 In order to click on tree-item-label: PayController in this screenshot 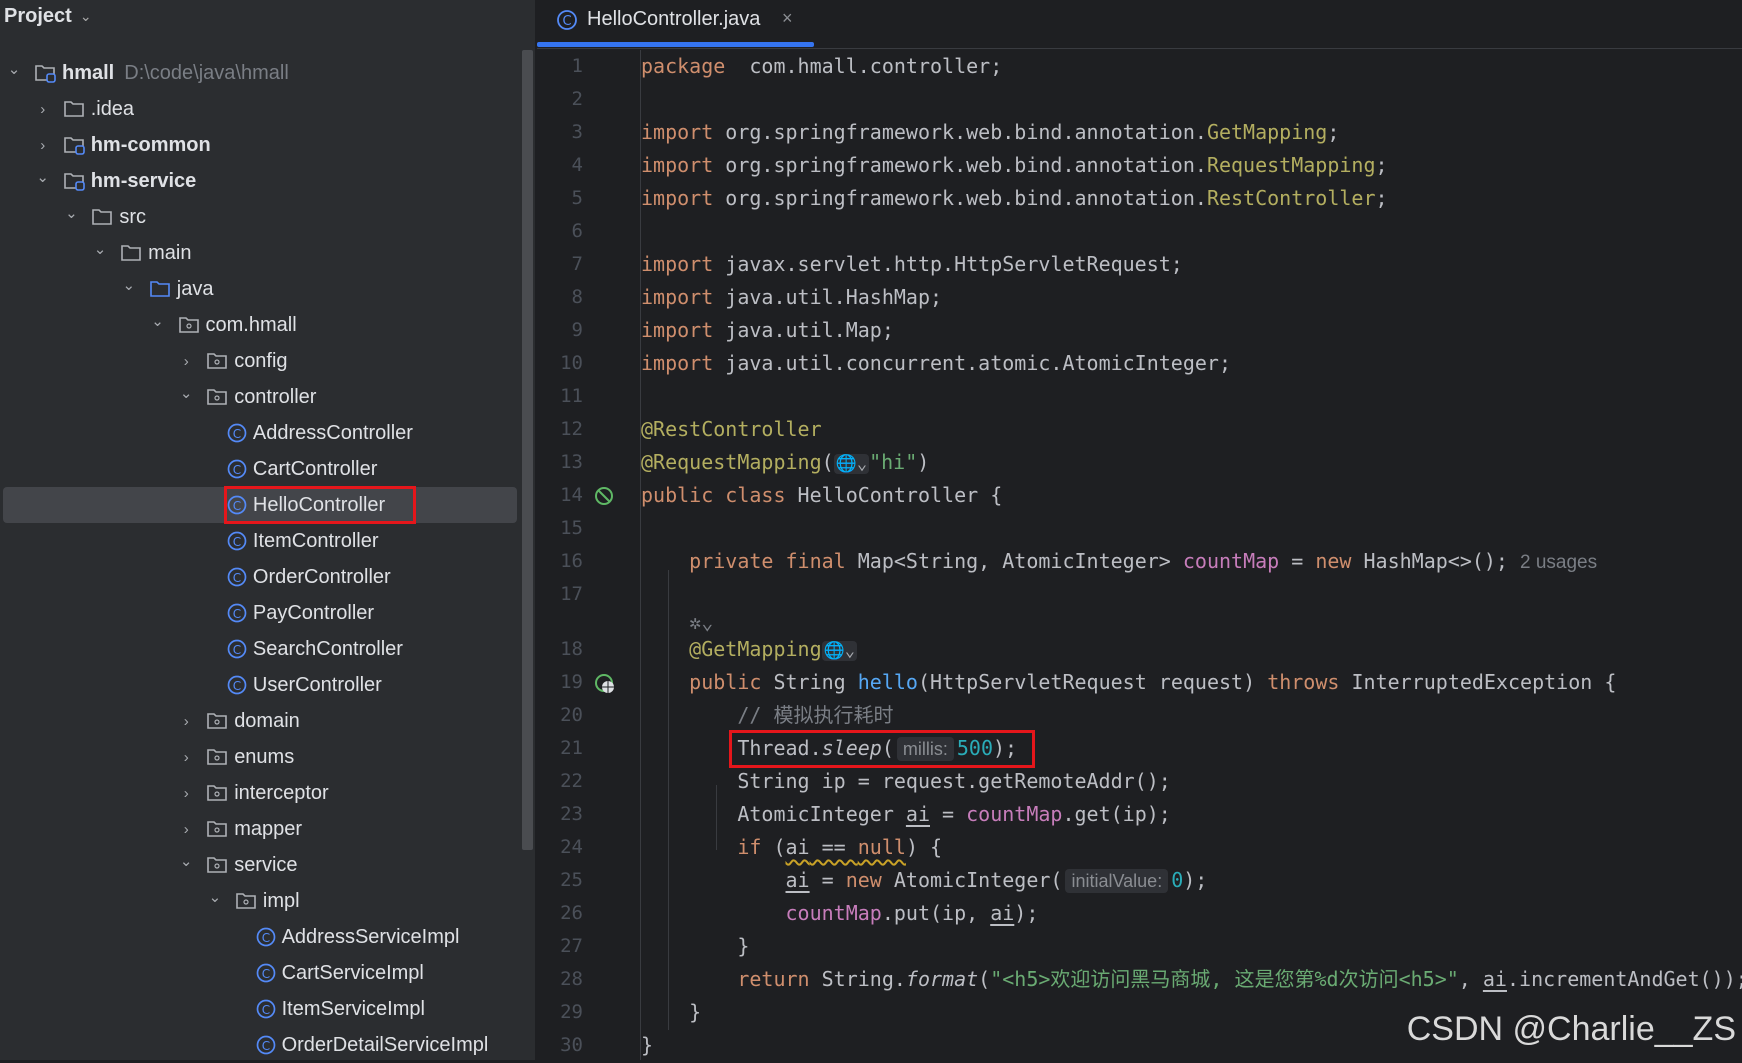, I will do `click(313, 612)`.